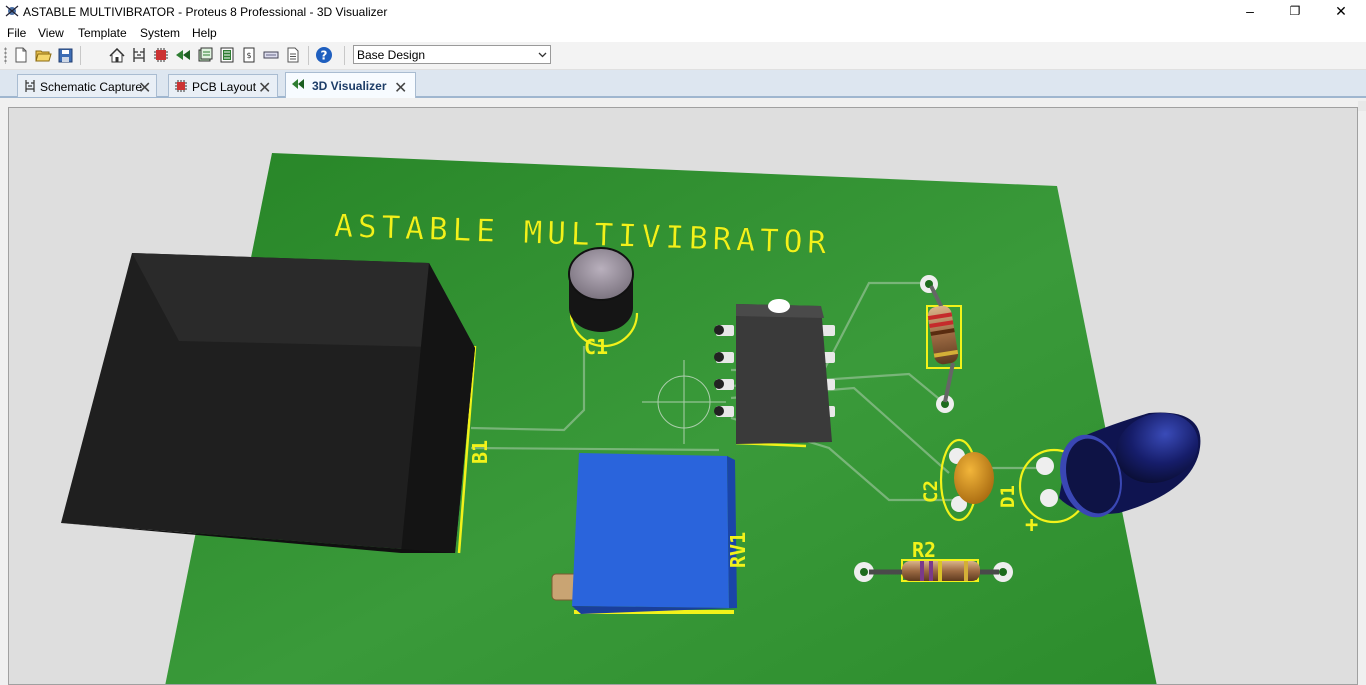 Image resolution: width=1366 pixels, height=685 pixels. I want to click on menu-system: System, so click(160, 33).